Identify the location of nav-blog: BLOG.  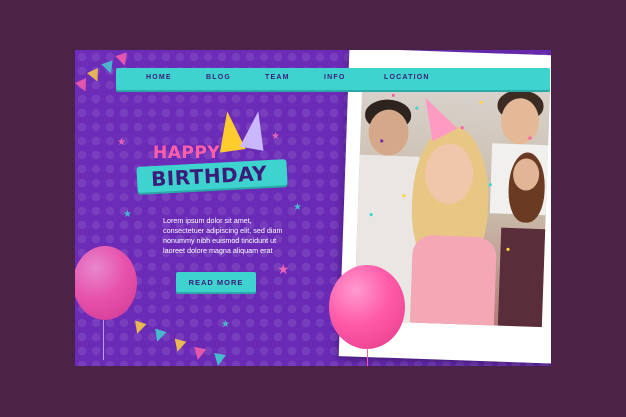
(218, 77).